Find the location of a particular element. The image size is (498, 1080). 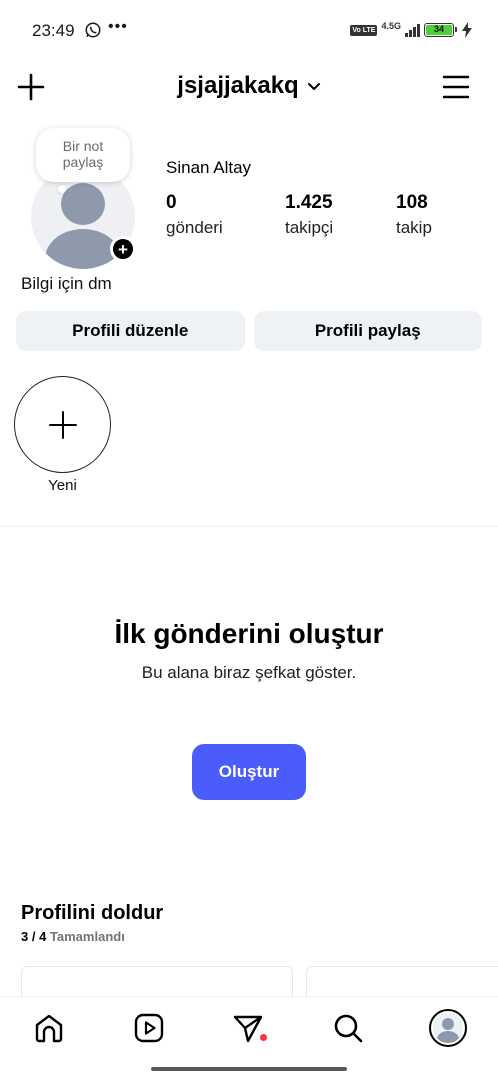

status-time: 23:49 is located at coordinates (53, 30).